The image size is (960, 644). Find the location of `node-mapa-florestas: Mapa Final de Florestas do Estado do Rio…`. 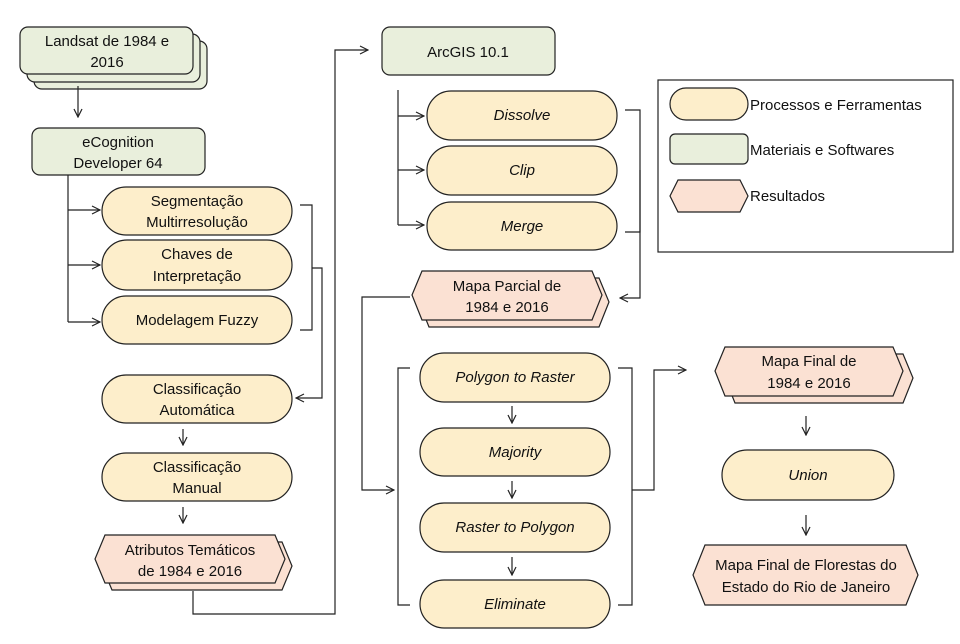

node-mapa-florestas: Mapa Final de Florestas do Estado do Rio… is located at coordinates (805, 575).